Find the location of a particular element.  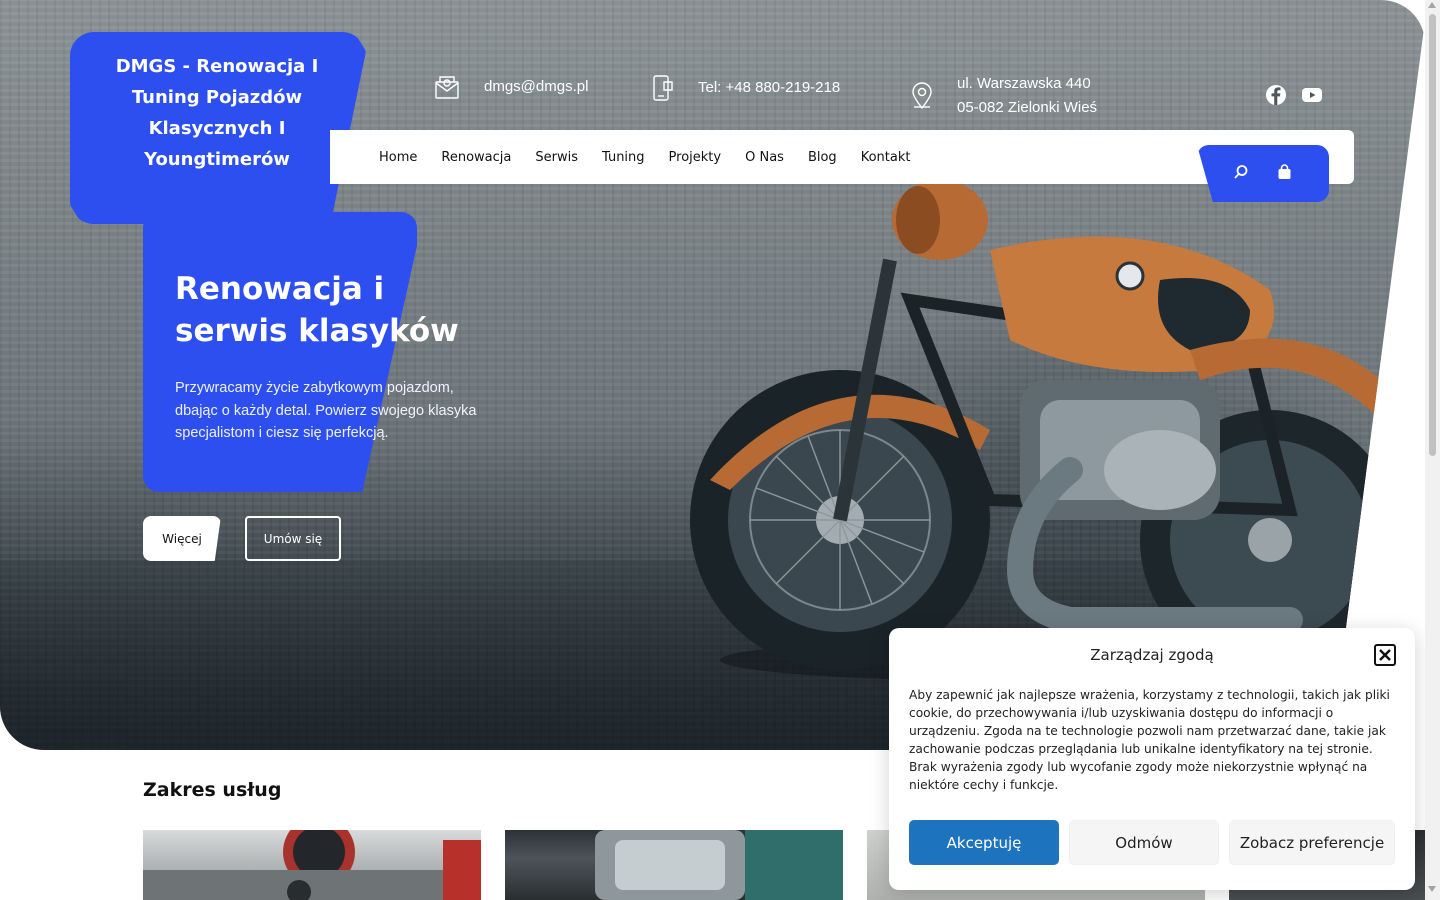

deny-button: Odmów is located at coordinates (1144, 842).